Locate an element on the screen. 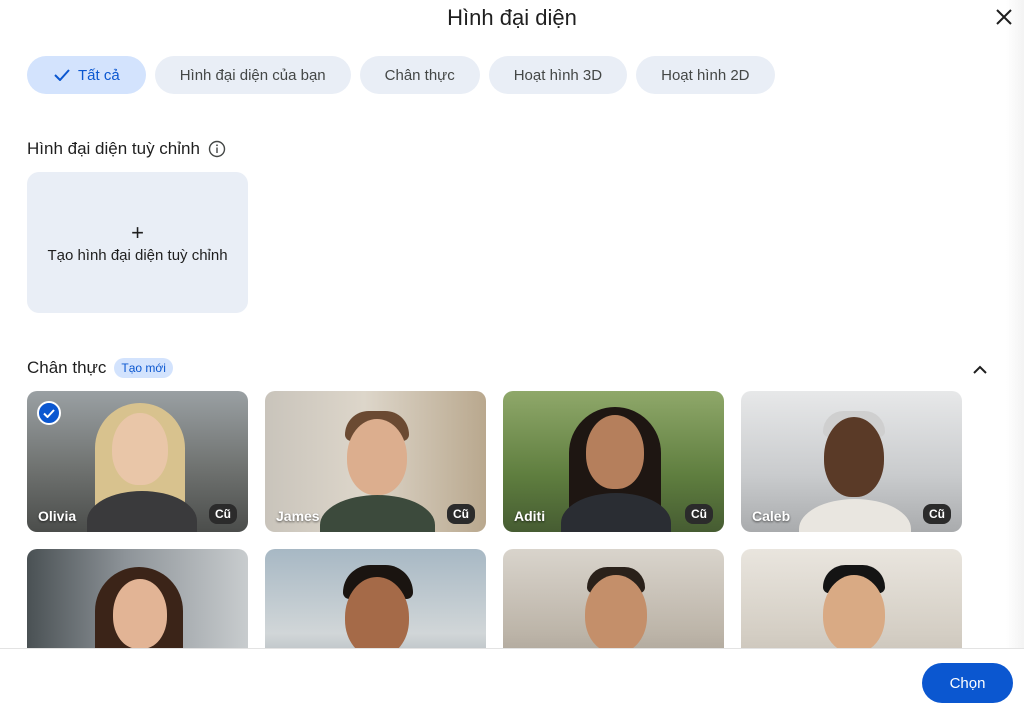 The height and width of the screenshot is (706, 1024). chip-label: Tất cả is located at coordinates (99, 75).